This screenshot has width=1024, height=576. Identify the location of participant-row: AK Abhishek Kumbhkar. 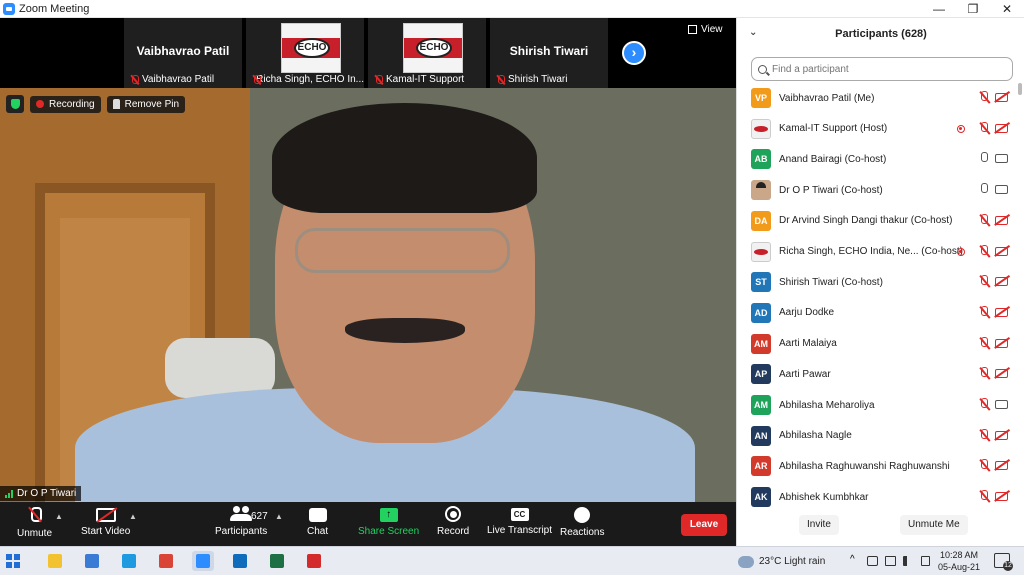
(877, 497).